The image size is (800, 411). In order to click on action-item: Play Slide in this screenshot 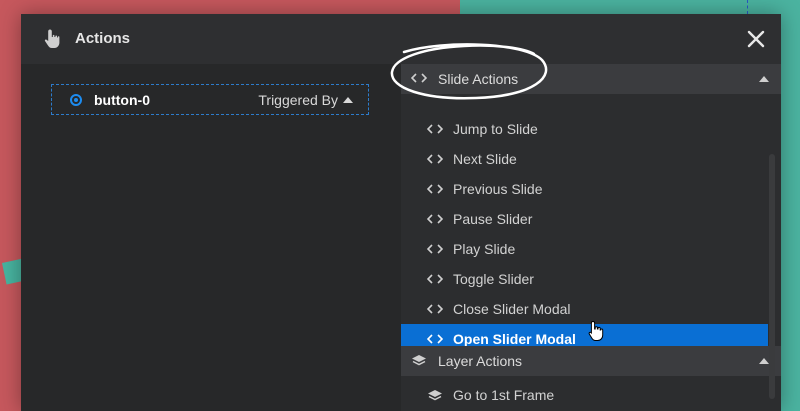, I will do `click(584, 249)`.